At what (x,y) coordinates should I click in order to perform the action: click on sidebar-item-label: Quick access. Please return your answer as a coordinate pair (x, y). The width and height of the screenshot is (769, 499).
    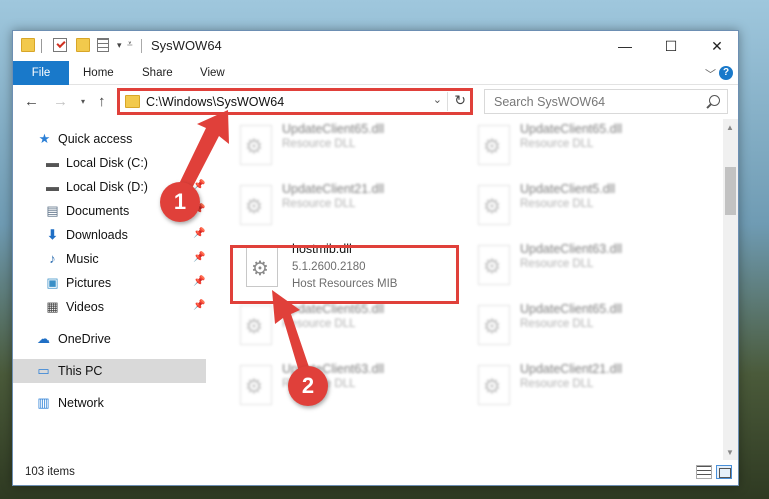
    Looking at the image, I should click on (95, 139).